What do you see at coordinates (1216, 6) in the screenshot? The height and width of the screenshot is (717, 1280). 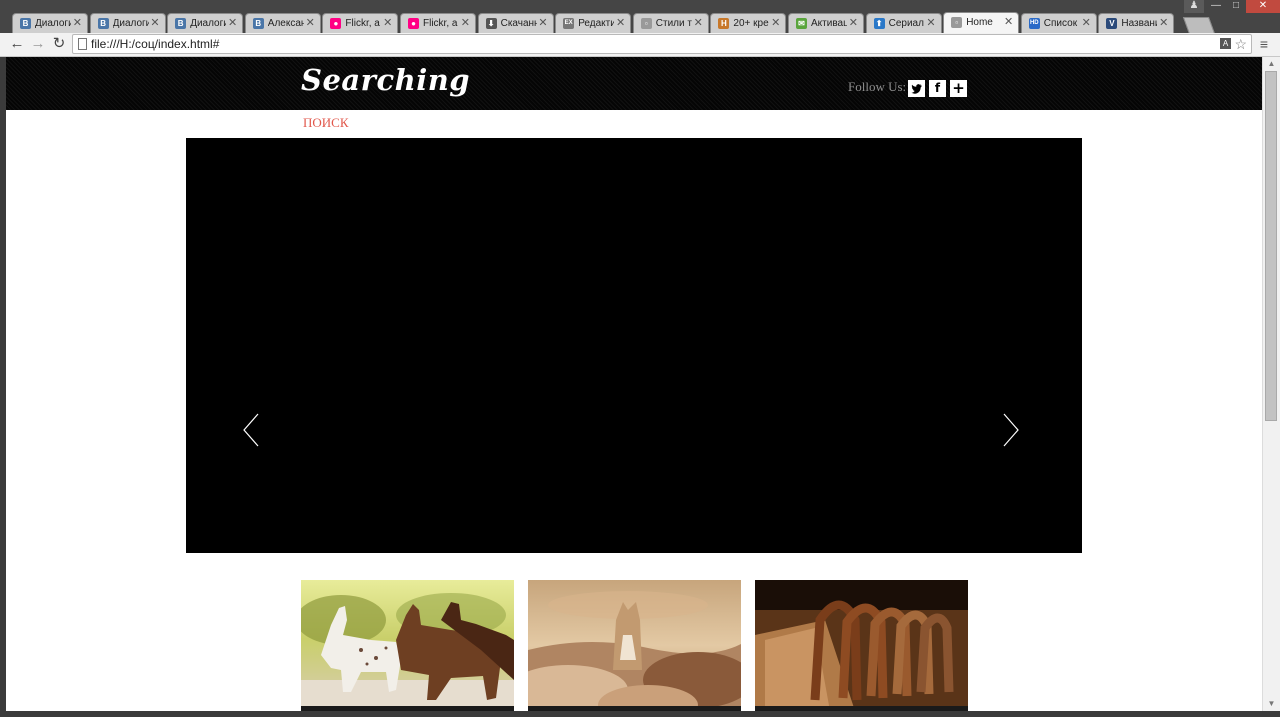 I see `minimize-button: —` at bounding box center [1216, 6].